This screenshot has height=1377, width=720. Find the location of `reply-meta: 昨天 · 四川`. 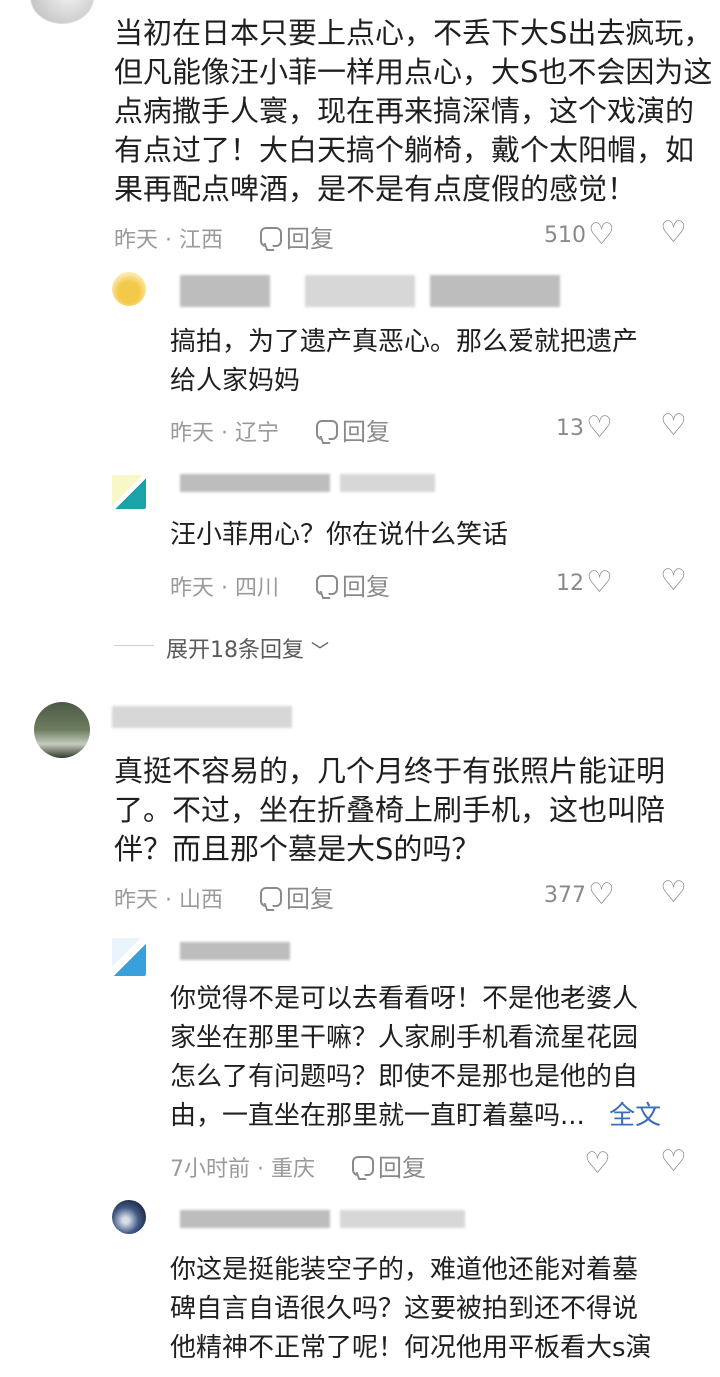

reply-meta: 昨天 · 四川 is located at coordinates (224, 588).